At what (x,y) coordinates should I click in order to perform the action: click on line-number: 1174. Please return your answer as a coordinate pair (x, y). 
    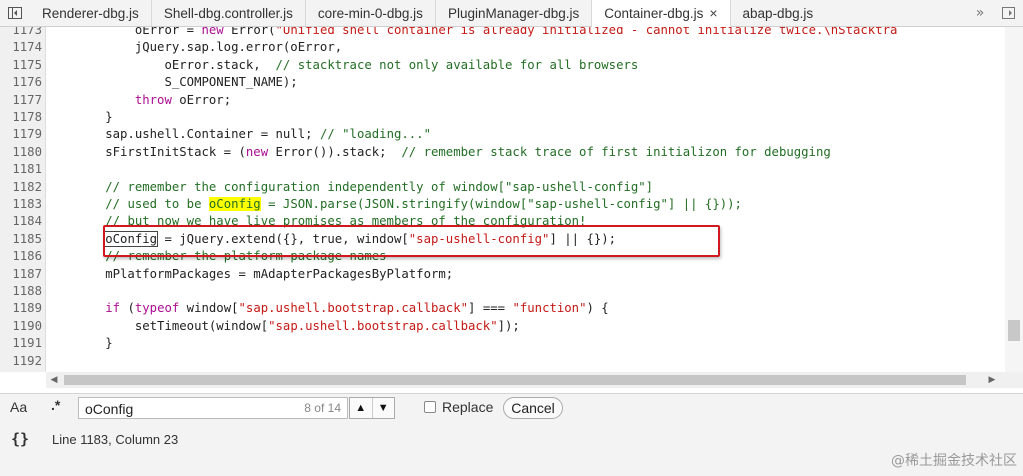
    Looking at the image, I should click on (21, 47).